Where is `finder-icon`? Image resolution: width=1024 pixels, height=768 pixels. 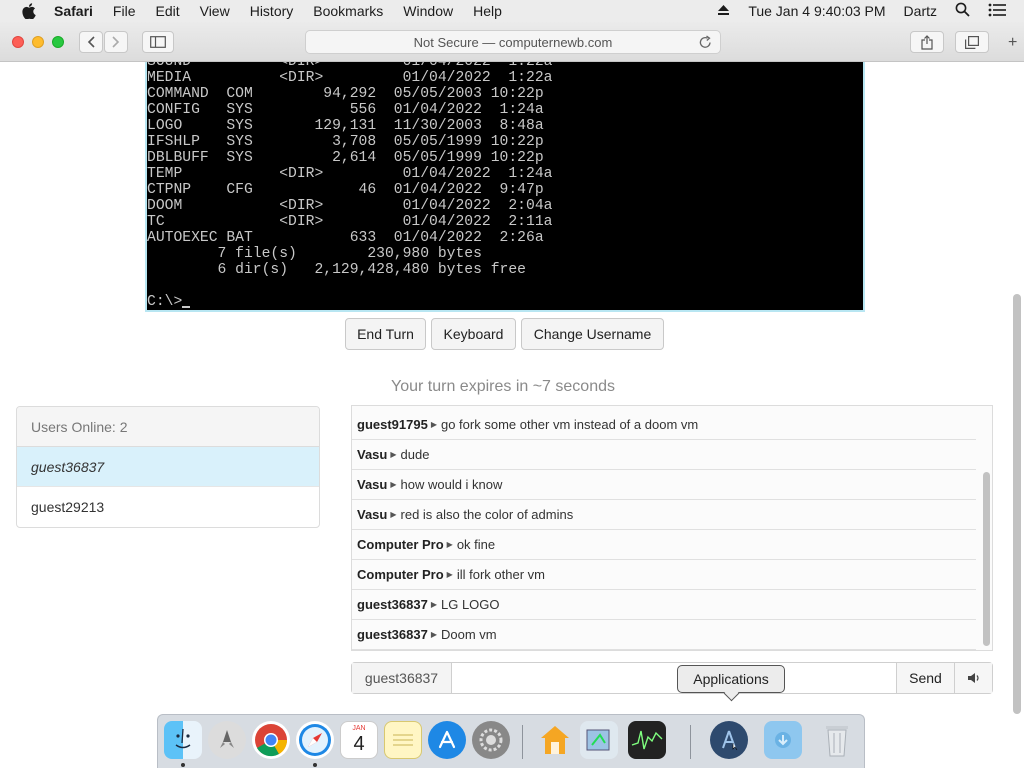 finder-icon is located at coordinates (183, 740).